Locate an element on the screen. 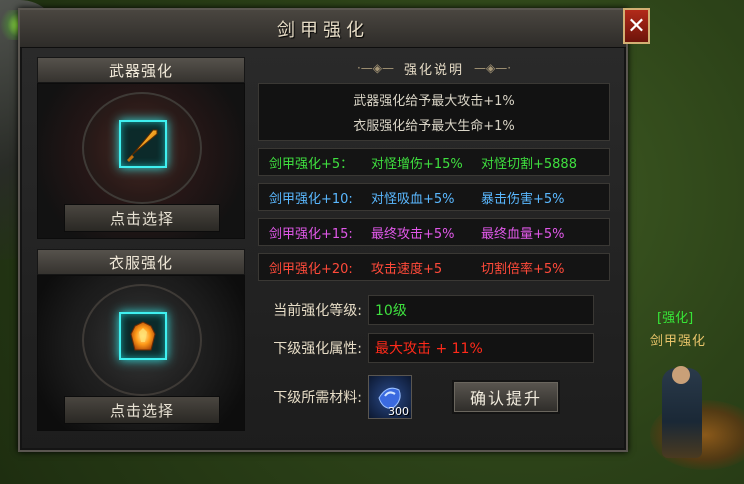 The height and width of the screenshot is (484, 744). next-attribute-row: 下级强化属性: 最大攻击 + 11% is located at coordinates (434, 348).